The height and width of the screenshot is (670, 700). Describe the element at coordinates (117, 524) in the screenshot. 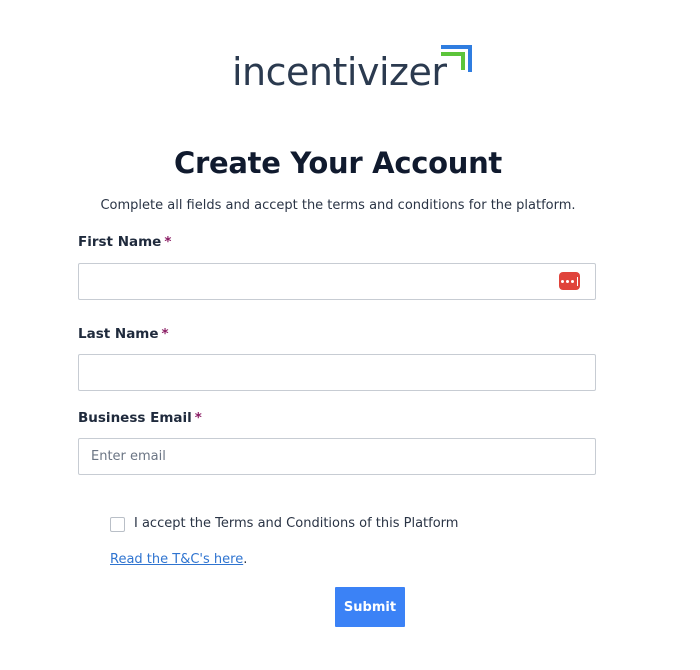

I see `terms-checkbox` at that location.